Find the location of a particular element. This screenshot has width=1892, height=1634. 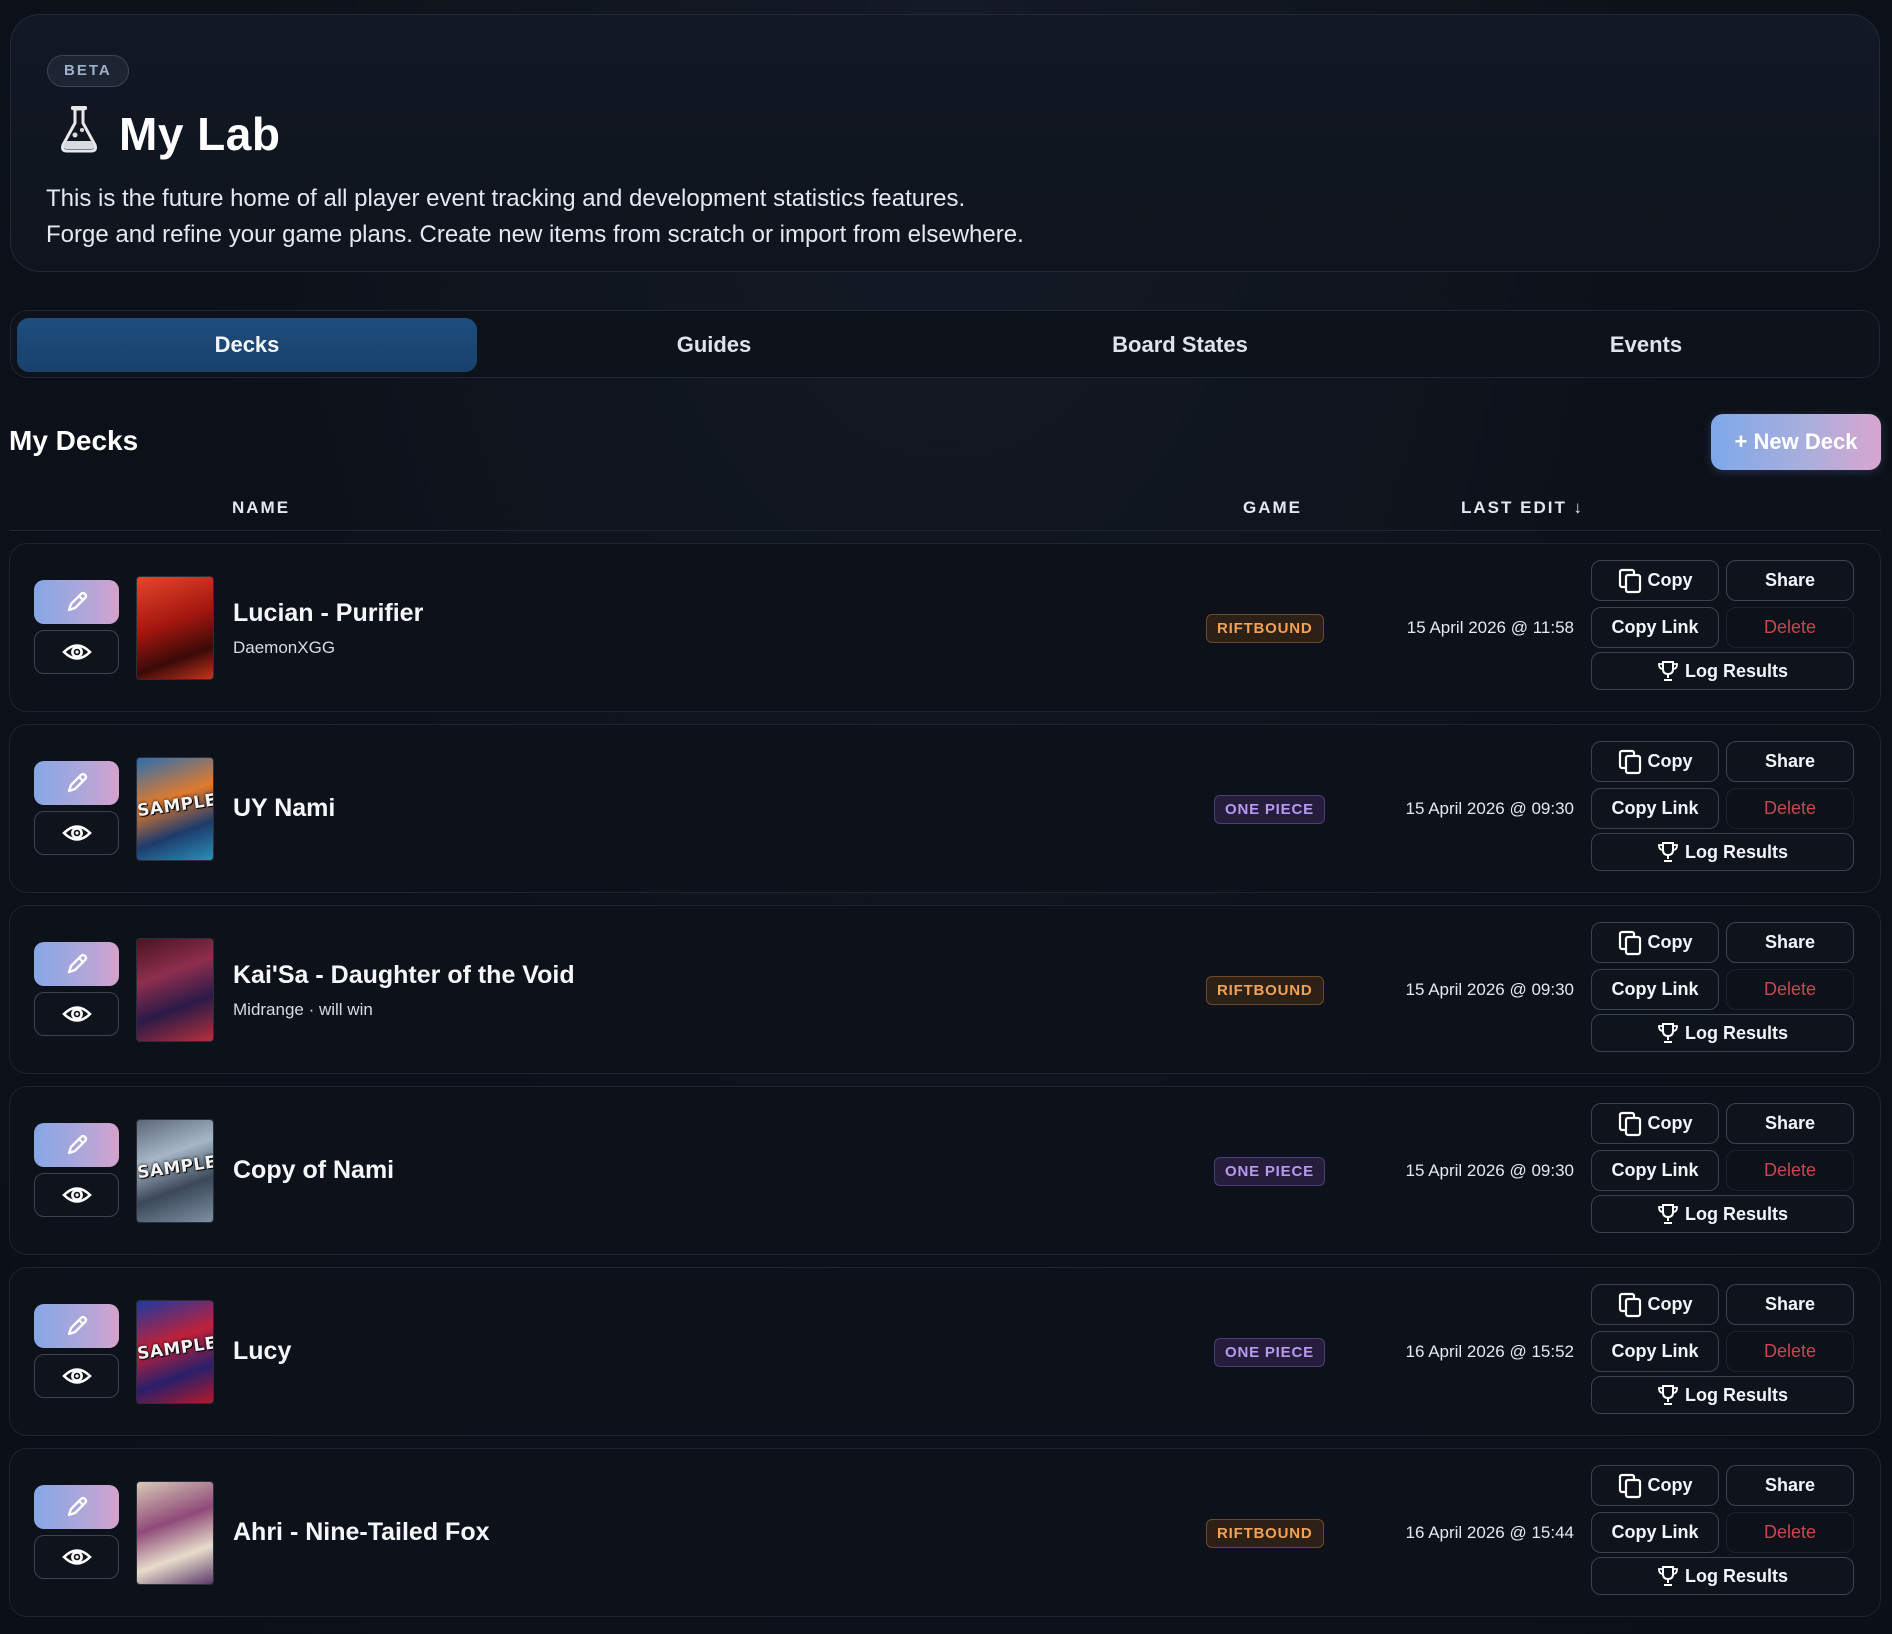

section-title: My Decks is located at coordinates (74, 440).